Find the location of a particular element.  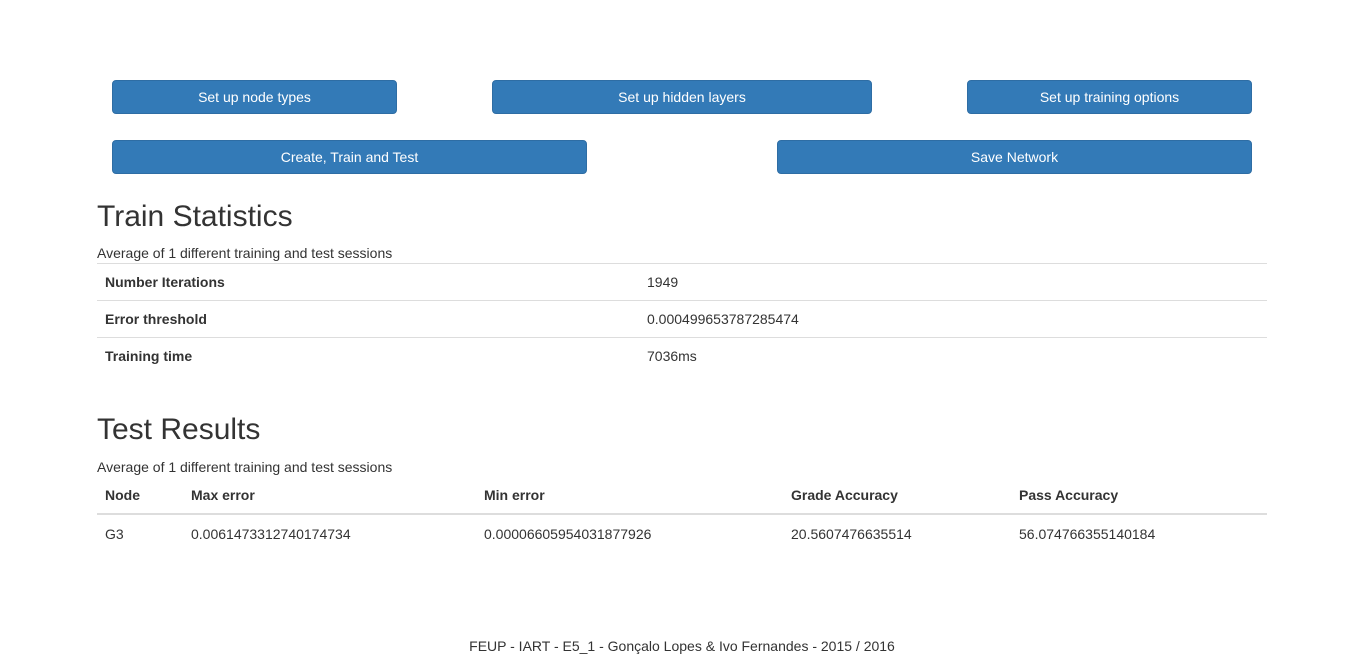

stat-label: Number Iterations is located at coordinates (361, 282).